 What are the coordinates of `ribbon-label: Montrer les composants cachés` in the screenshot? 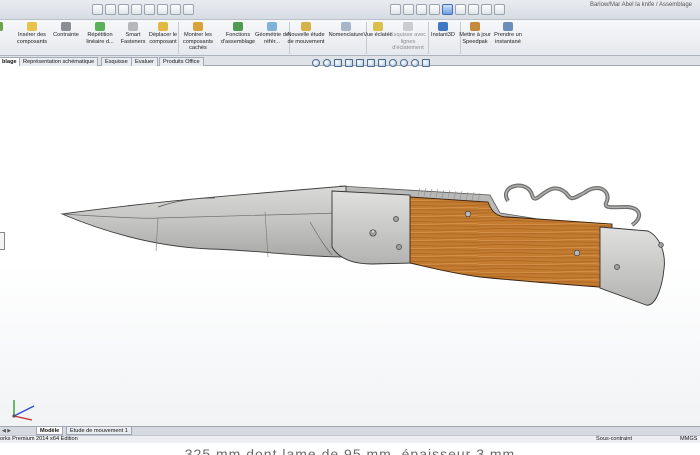 It's located at (198, 41).